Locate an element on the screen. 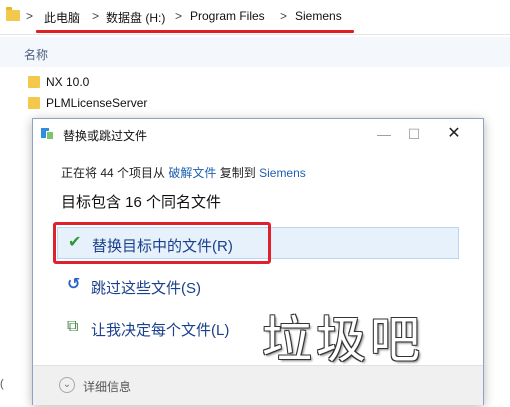 The width and height of the screenshot is (510, 407). dialog-titlebar: 替换或跳过文件 — ☐ ✕ is located at coordinates (258, 134).